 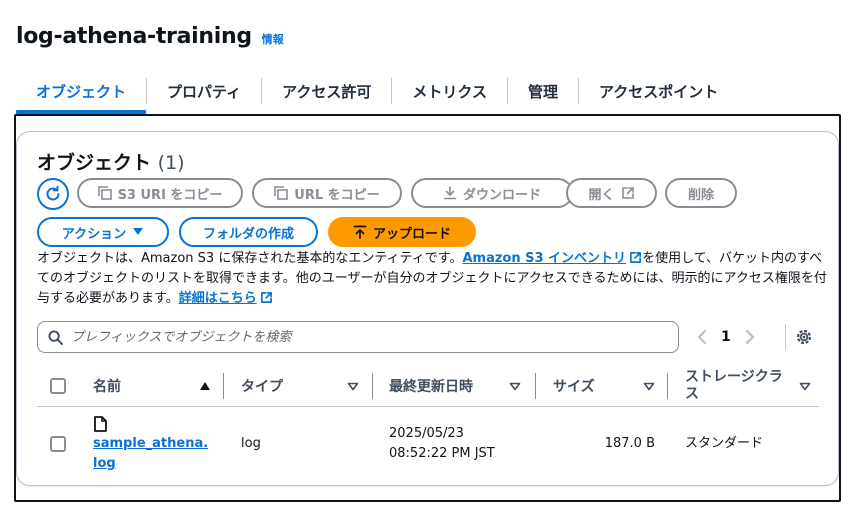 I want to click on upload-button: アップロード, so click(x=402, y=232).